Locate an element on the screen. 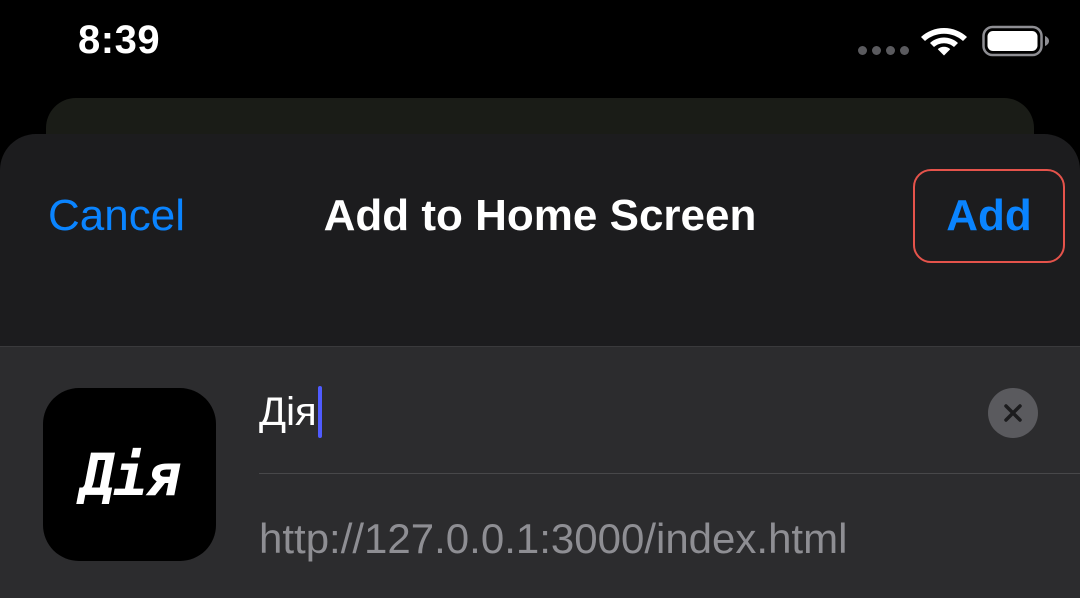  add-button: Add is located at coordinates (989, 216).